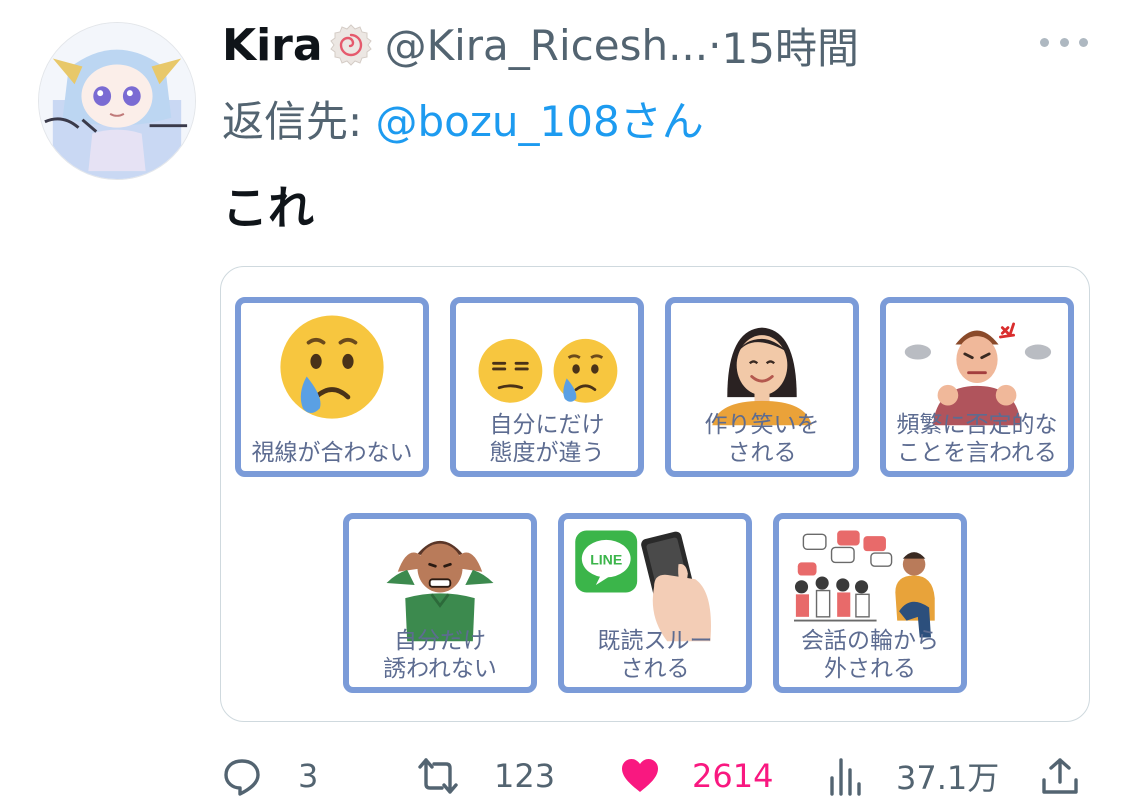  What do you see at coordinates (272, 45) in the screenshot?
I see `author-name: Kira` at bounding box center [272, 45].